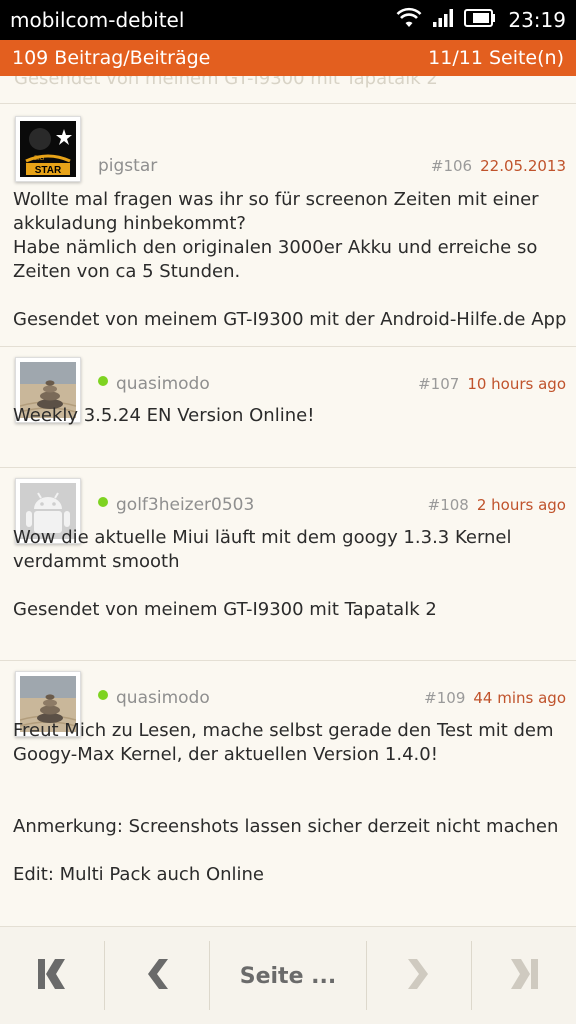 Image resolution: width=576 pixels, height=1024 pixels. Describe the element at coordinates (439, 384) in the screenshot. I see `post-number: #107` at that location.